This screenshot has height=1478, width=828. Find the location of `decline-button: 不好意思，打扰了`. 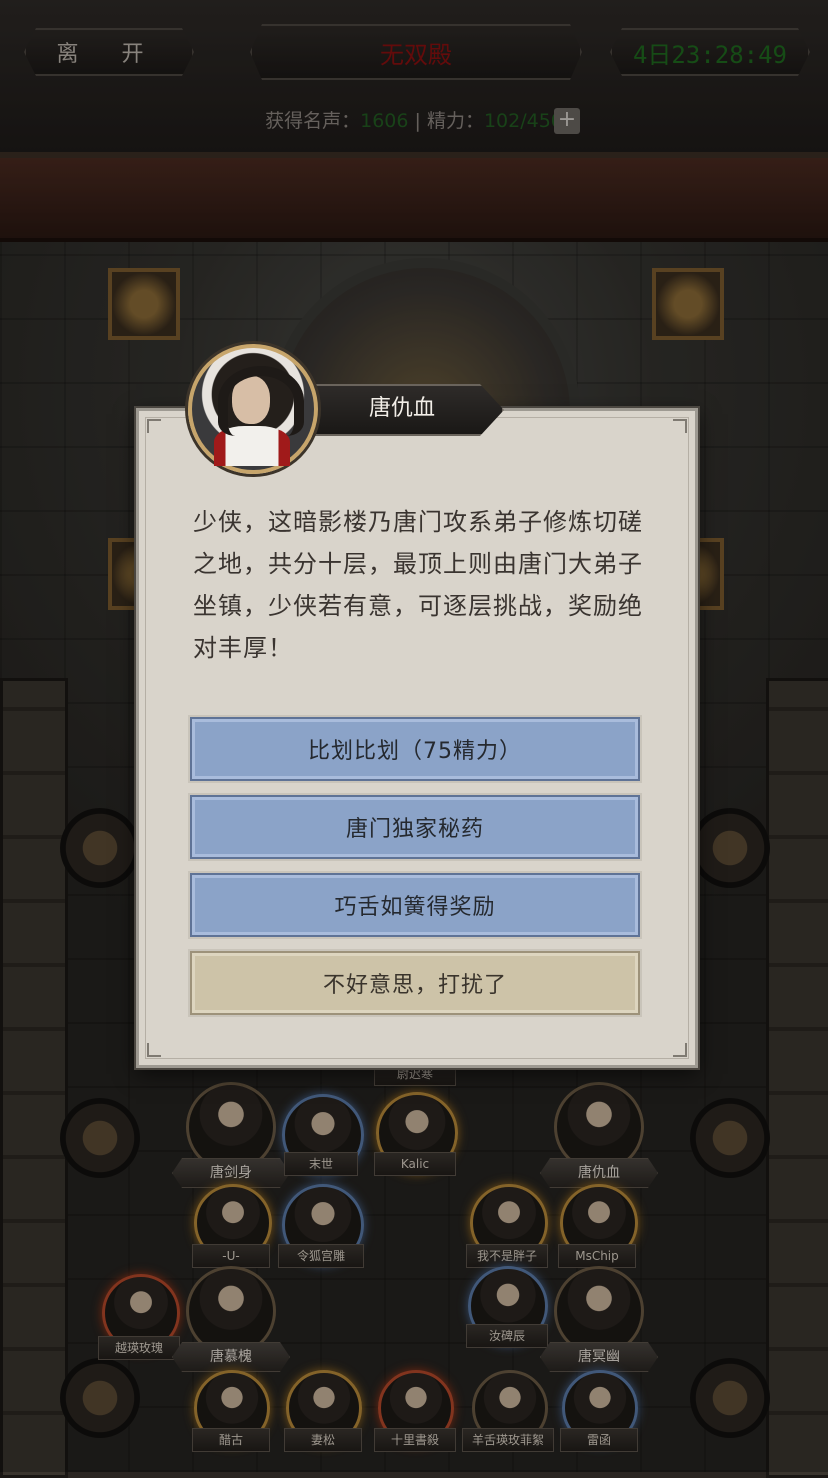

decline-button: 不好意思，打扰了 is located at coordinates (415, 983).